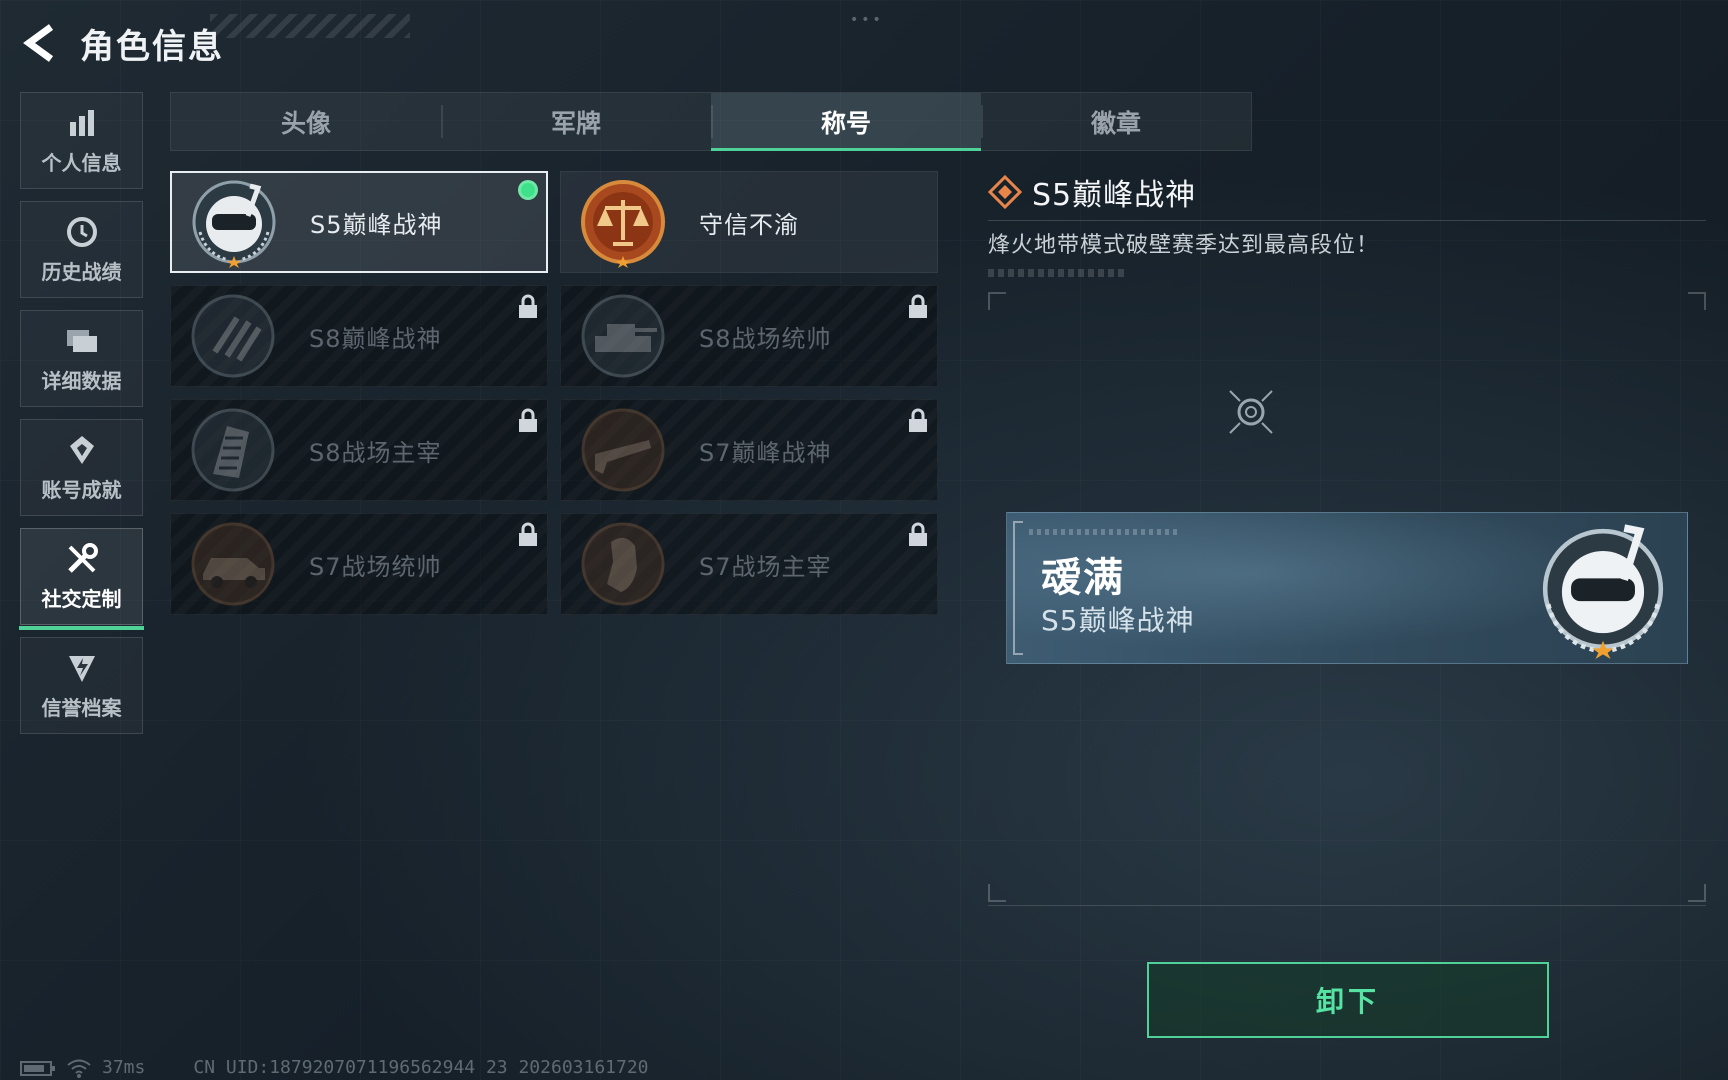 Image resolution: width=1728 pixels, height=1080 pixels. I want to click on sidebar-item-detailed-data: 详细数据, so click(81, 358).